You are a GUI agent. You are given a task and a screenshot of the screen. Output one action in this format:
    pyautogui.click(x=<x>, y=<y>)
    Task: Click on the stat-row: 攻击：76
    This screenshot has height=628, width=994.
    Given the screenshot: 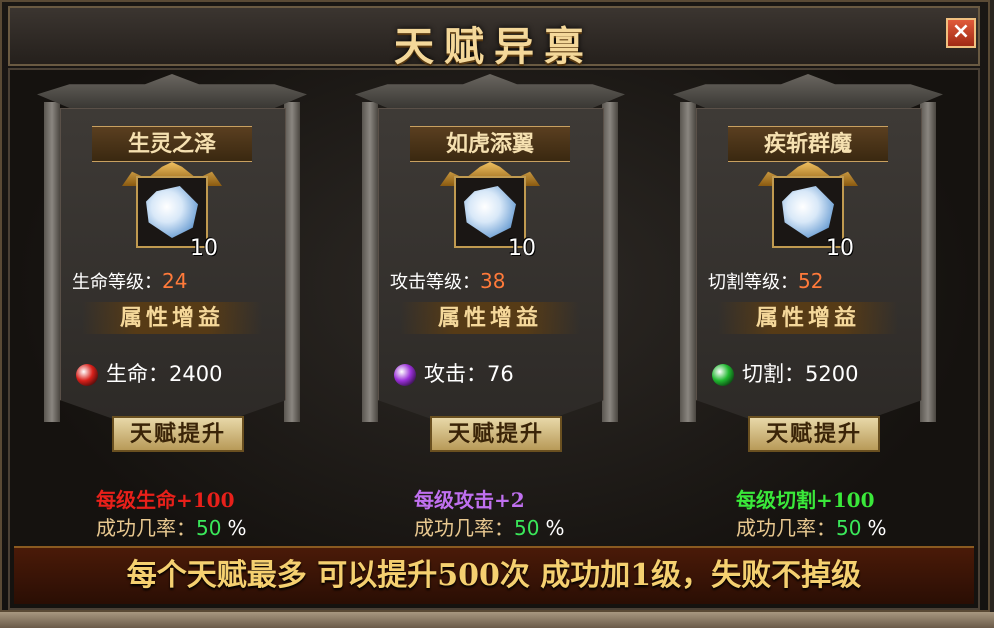 What is the action you would take?
    pyautogui.click(x=454, y=373)
    